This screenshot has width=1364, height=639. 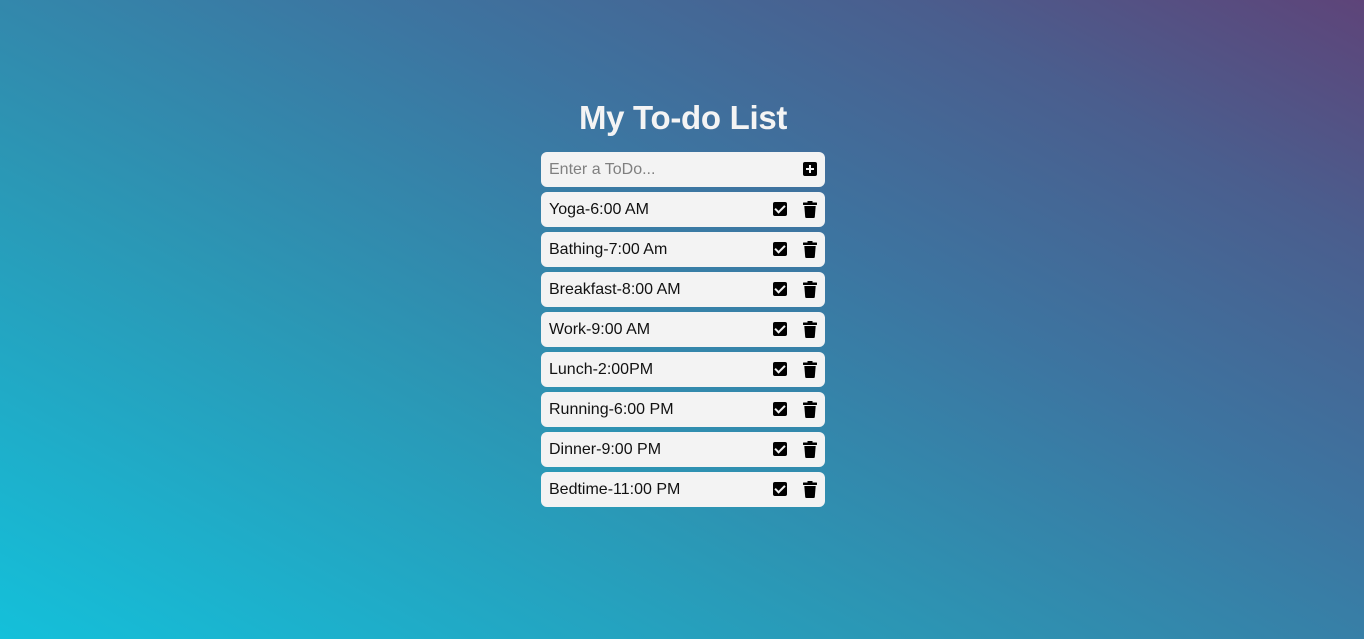 I want to click on todo-item: Bathing-7:00 Am, so click(x=683, y=249).